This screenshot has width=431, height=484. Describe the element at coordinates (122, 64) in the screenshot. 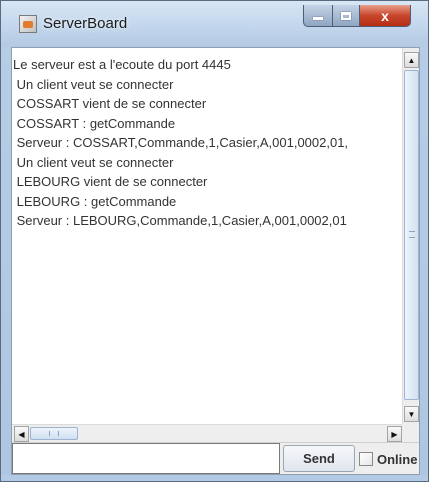

I see `console-line: Le serveur est a l'ecoute du port 4445` at that location.